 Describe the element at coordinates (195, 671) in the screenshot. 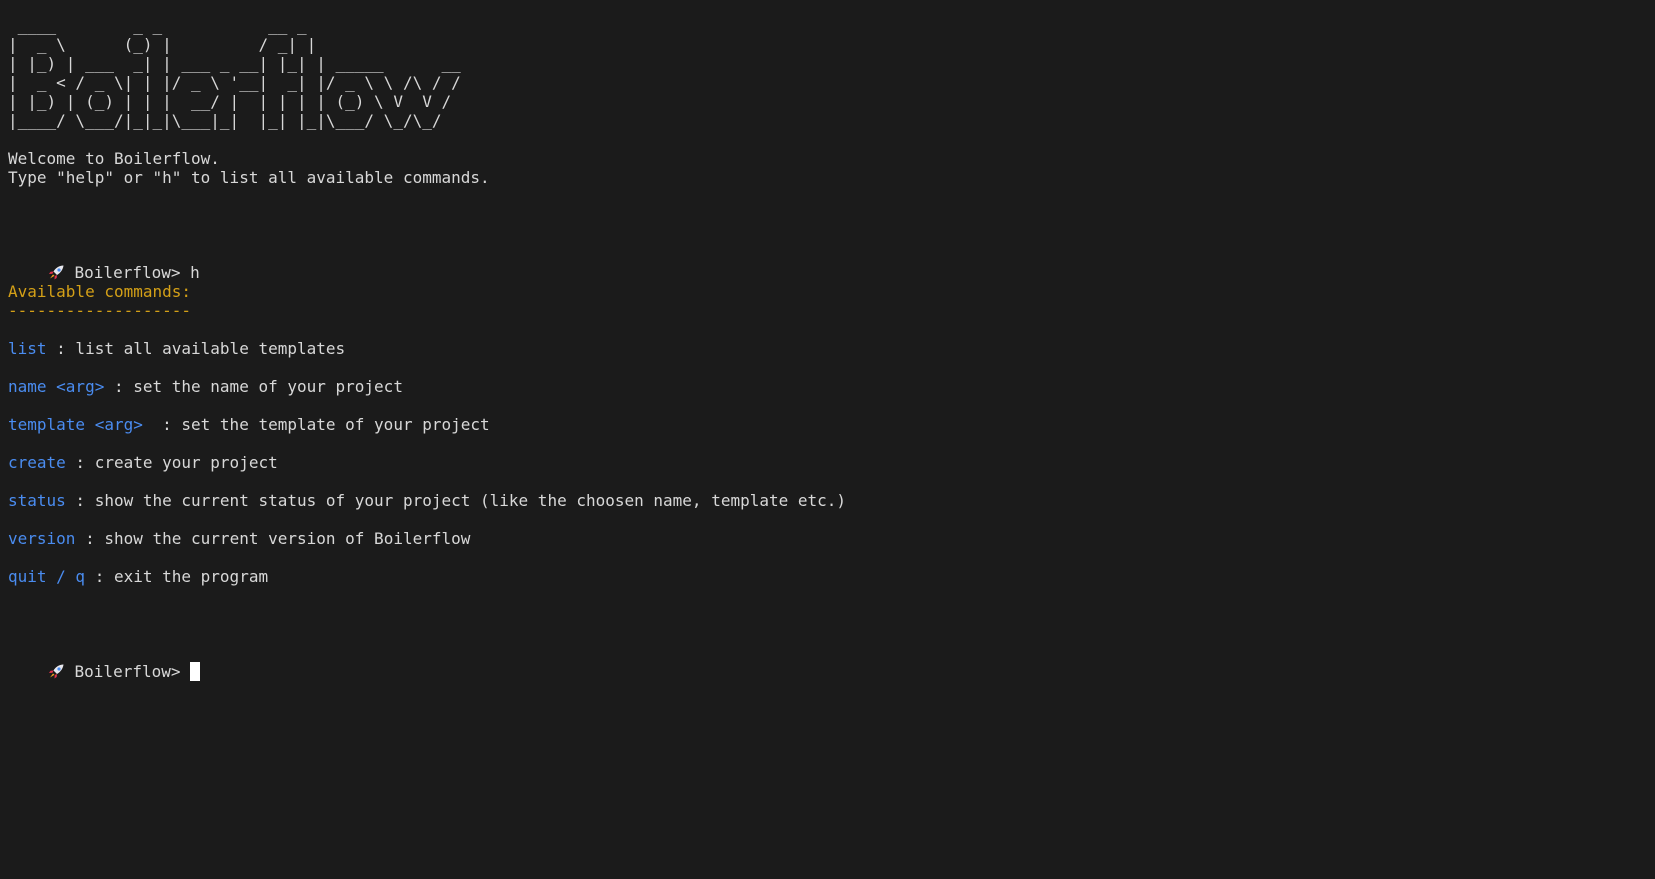

I see `text-cursor` at that location.